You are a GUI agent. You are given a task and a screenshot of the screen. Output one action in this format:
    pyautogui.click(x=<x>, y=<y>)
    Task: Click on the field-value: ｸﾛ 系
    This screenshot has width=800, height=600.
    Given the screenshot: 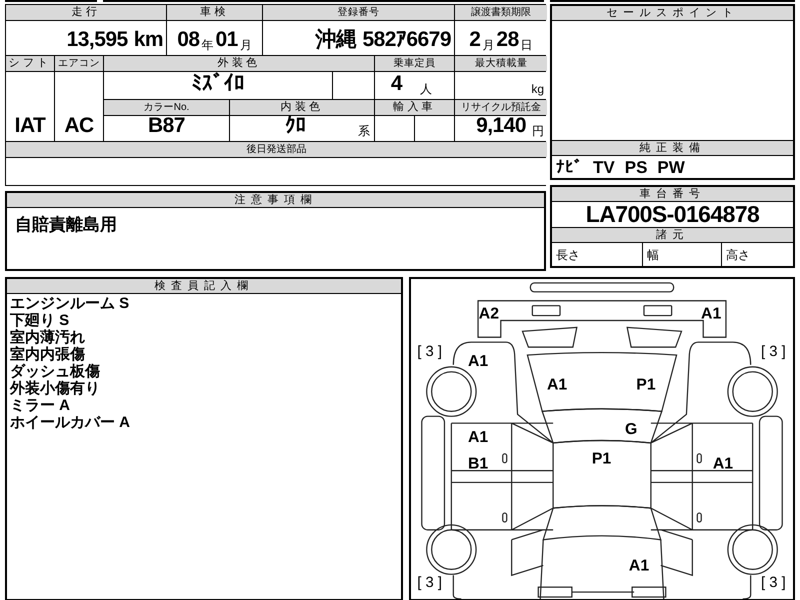 What is the action you would take?
    pyautogui.click(x=302, y=128)
    